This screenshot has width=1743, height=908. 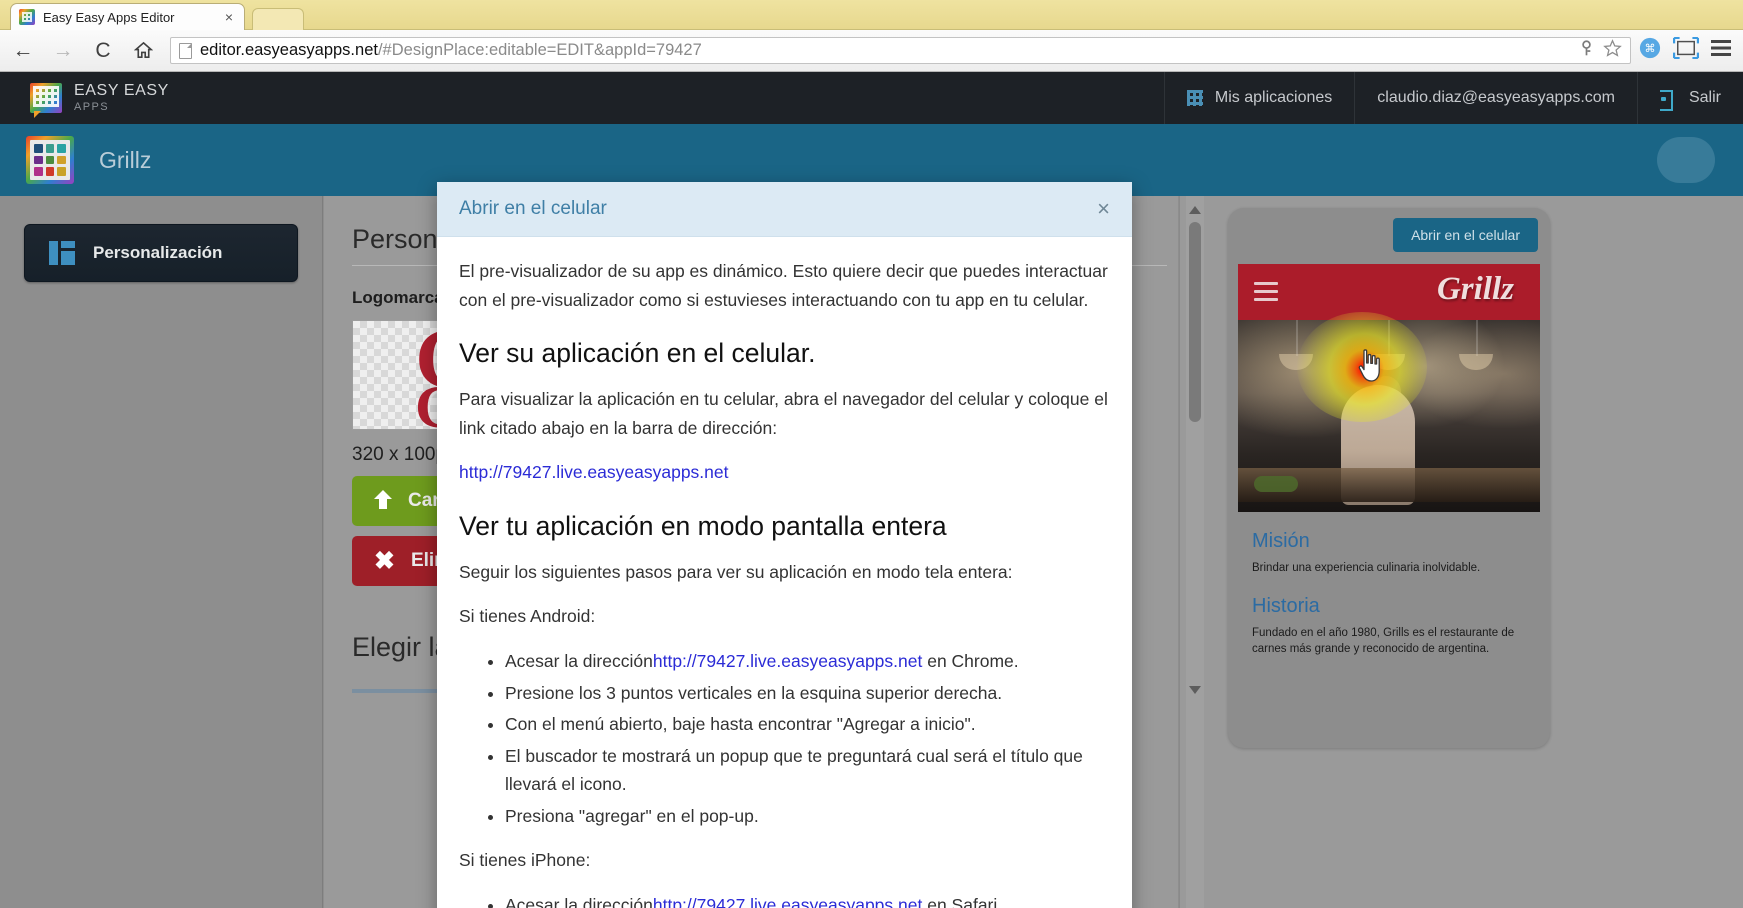 What do you see at coordinates (1195, 690) in the screenshot?
I see `scroll-down-arrow-icon` at bounding box center [1195, 690].